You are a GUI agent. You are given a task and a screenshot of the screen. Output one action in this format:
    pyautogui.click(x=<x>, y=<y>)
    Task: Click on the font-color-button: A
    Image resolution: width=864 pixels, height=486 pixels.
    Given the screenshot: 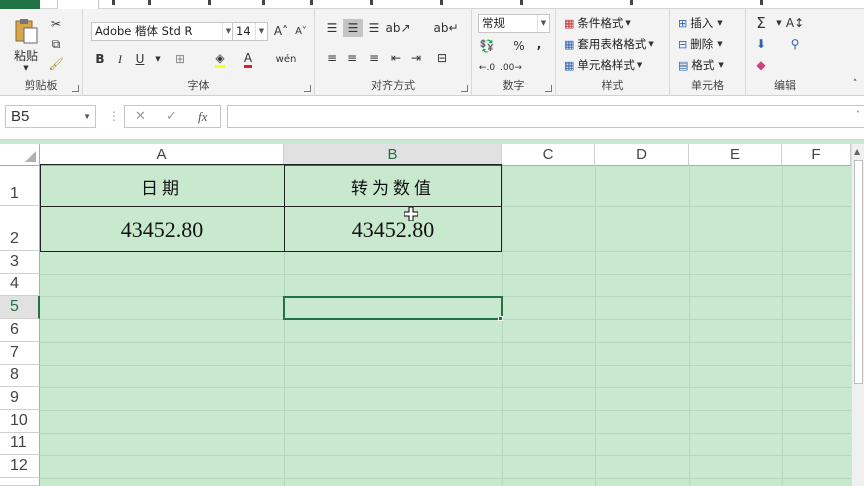 What is the action you would take?
    pyautogui.click(x=248, y=59)
    